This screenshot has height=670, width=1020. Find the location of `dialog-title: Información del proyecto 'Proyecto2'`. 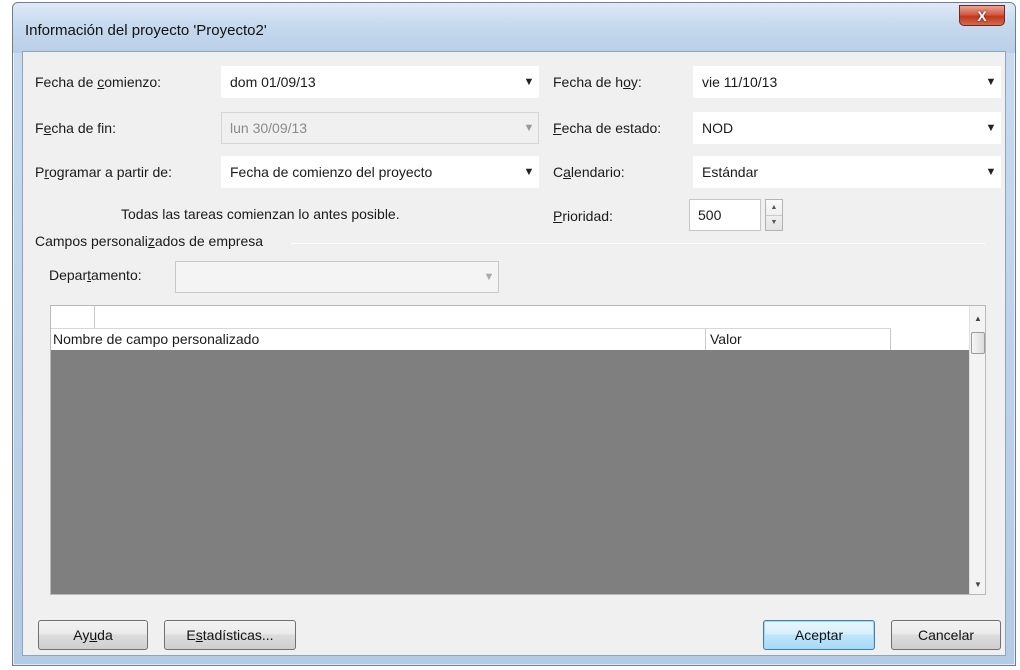

dialog-title: Información del proyecto 'Proyecto2' is located at coordinates (146, 30).